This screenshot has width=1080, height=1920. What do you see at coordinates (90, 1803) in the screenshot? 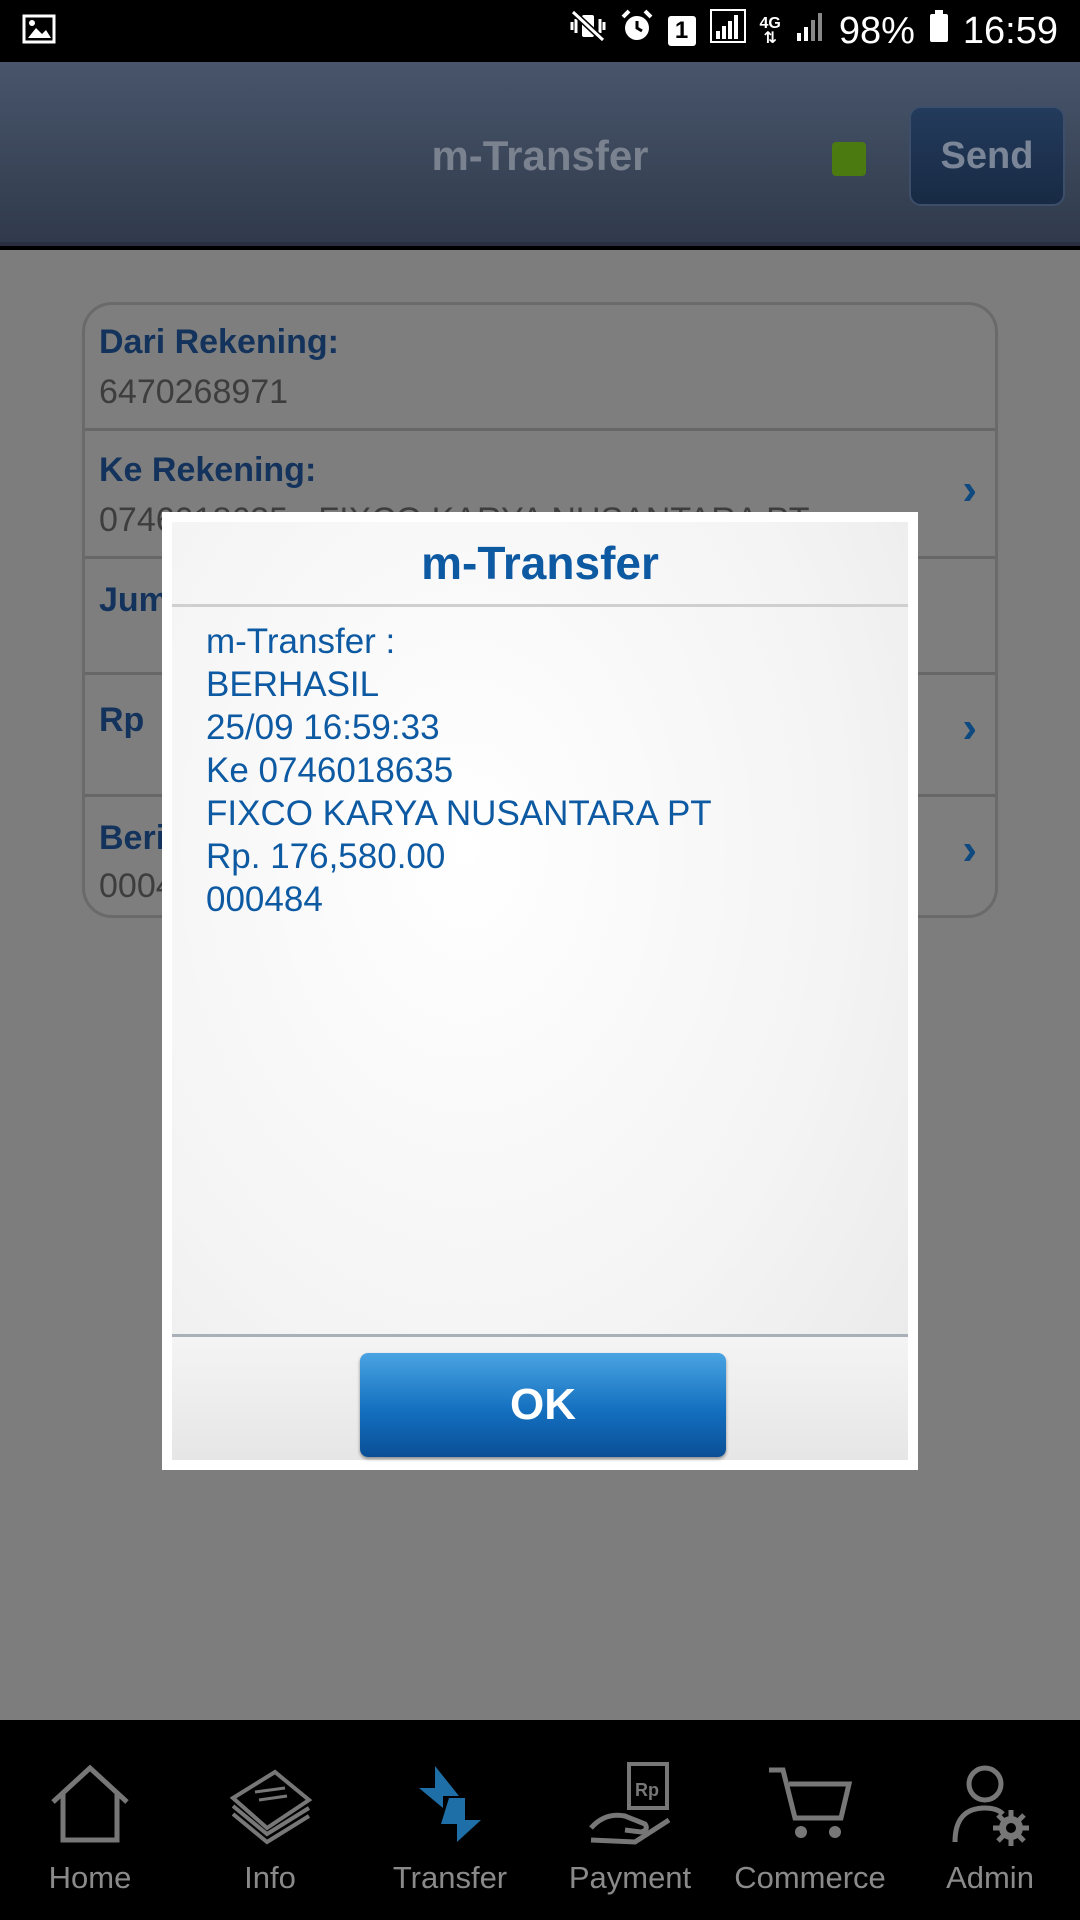
I see `home-icon` at bounding box center [90, 1803].